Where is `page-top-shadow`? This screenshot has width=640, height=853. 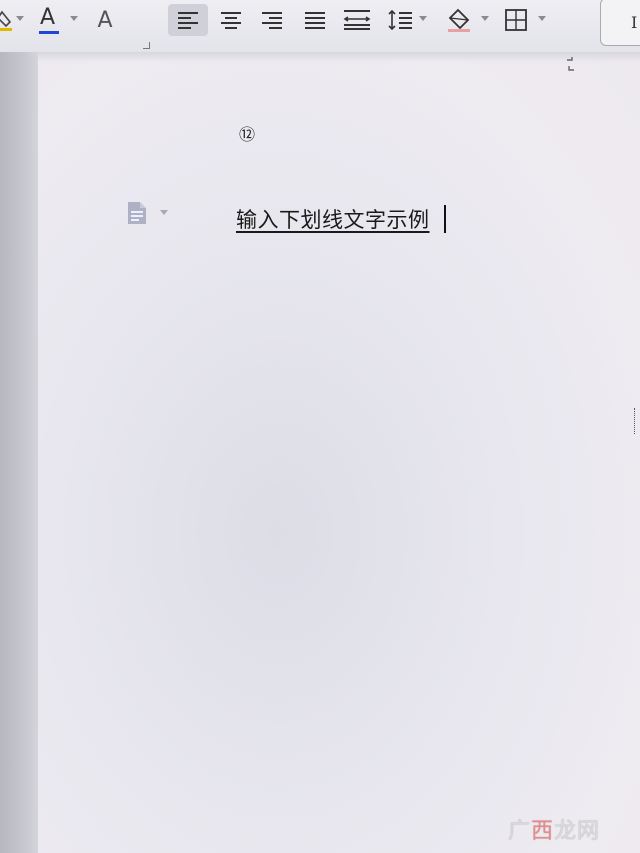
page-top-shadow is located at coordinates (339, 57).